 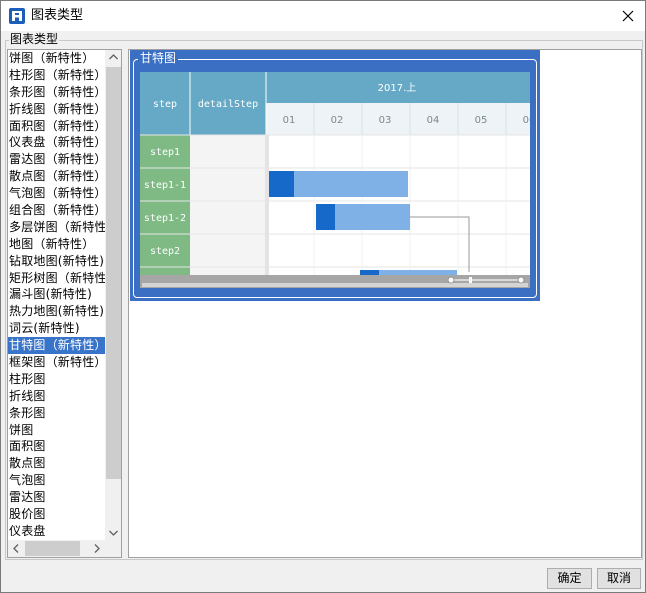 What do you see at coordinates (165, 185) in the screenshot?
I see `step-label: step1-1` at bounding box center [165, 185].